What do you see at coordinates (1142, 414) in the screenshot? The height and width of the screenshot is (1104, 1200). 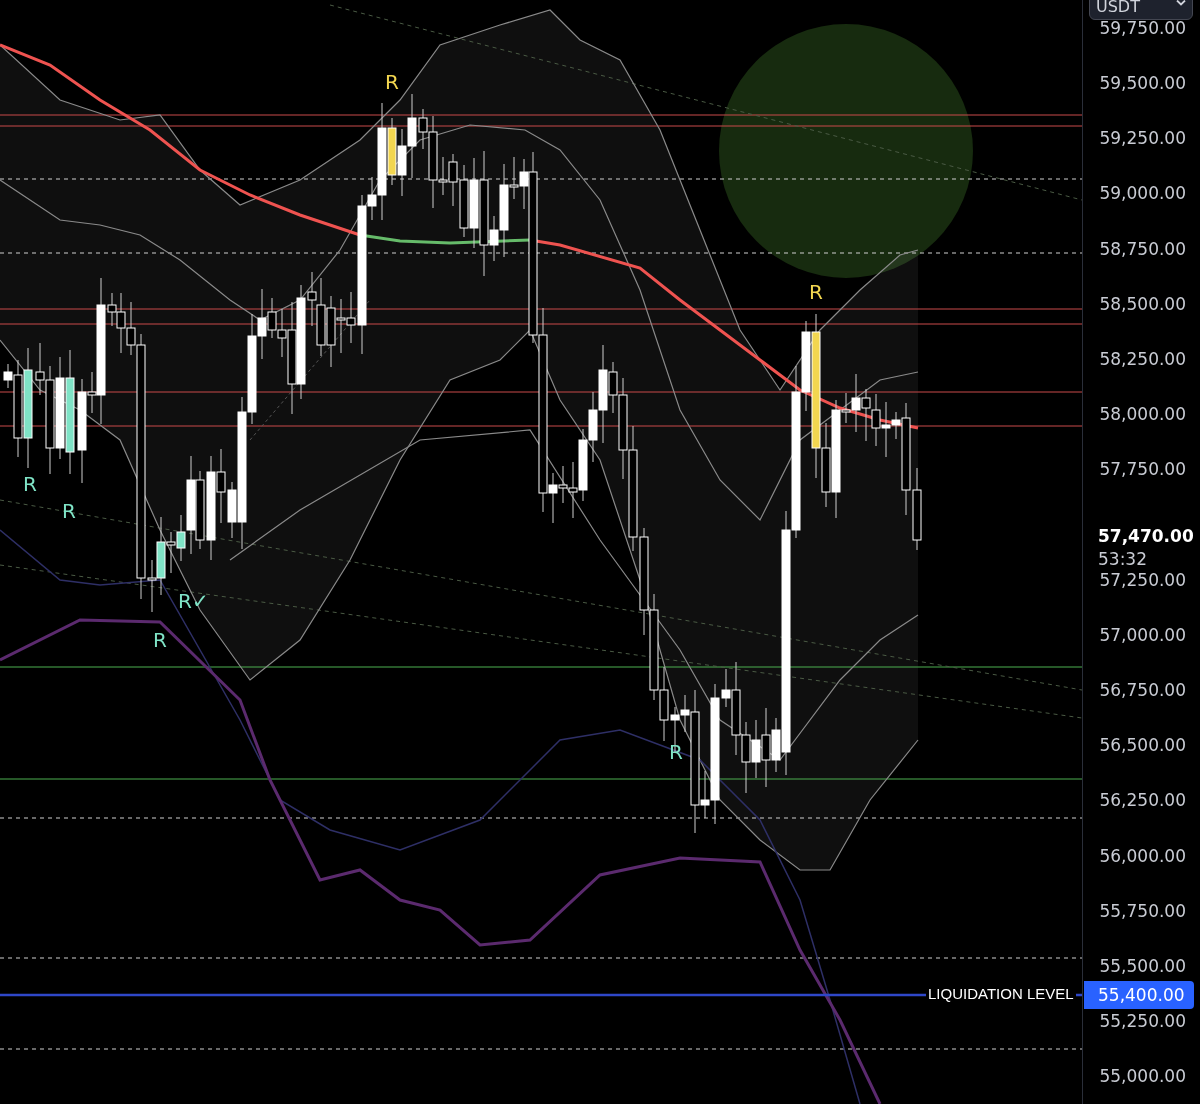 I see `price-axis-label: 58,000.00` at bounding box center [1142, 414].